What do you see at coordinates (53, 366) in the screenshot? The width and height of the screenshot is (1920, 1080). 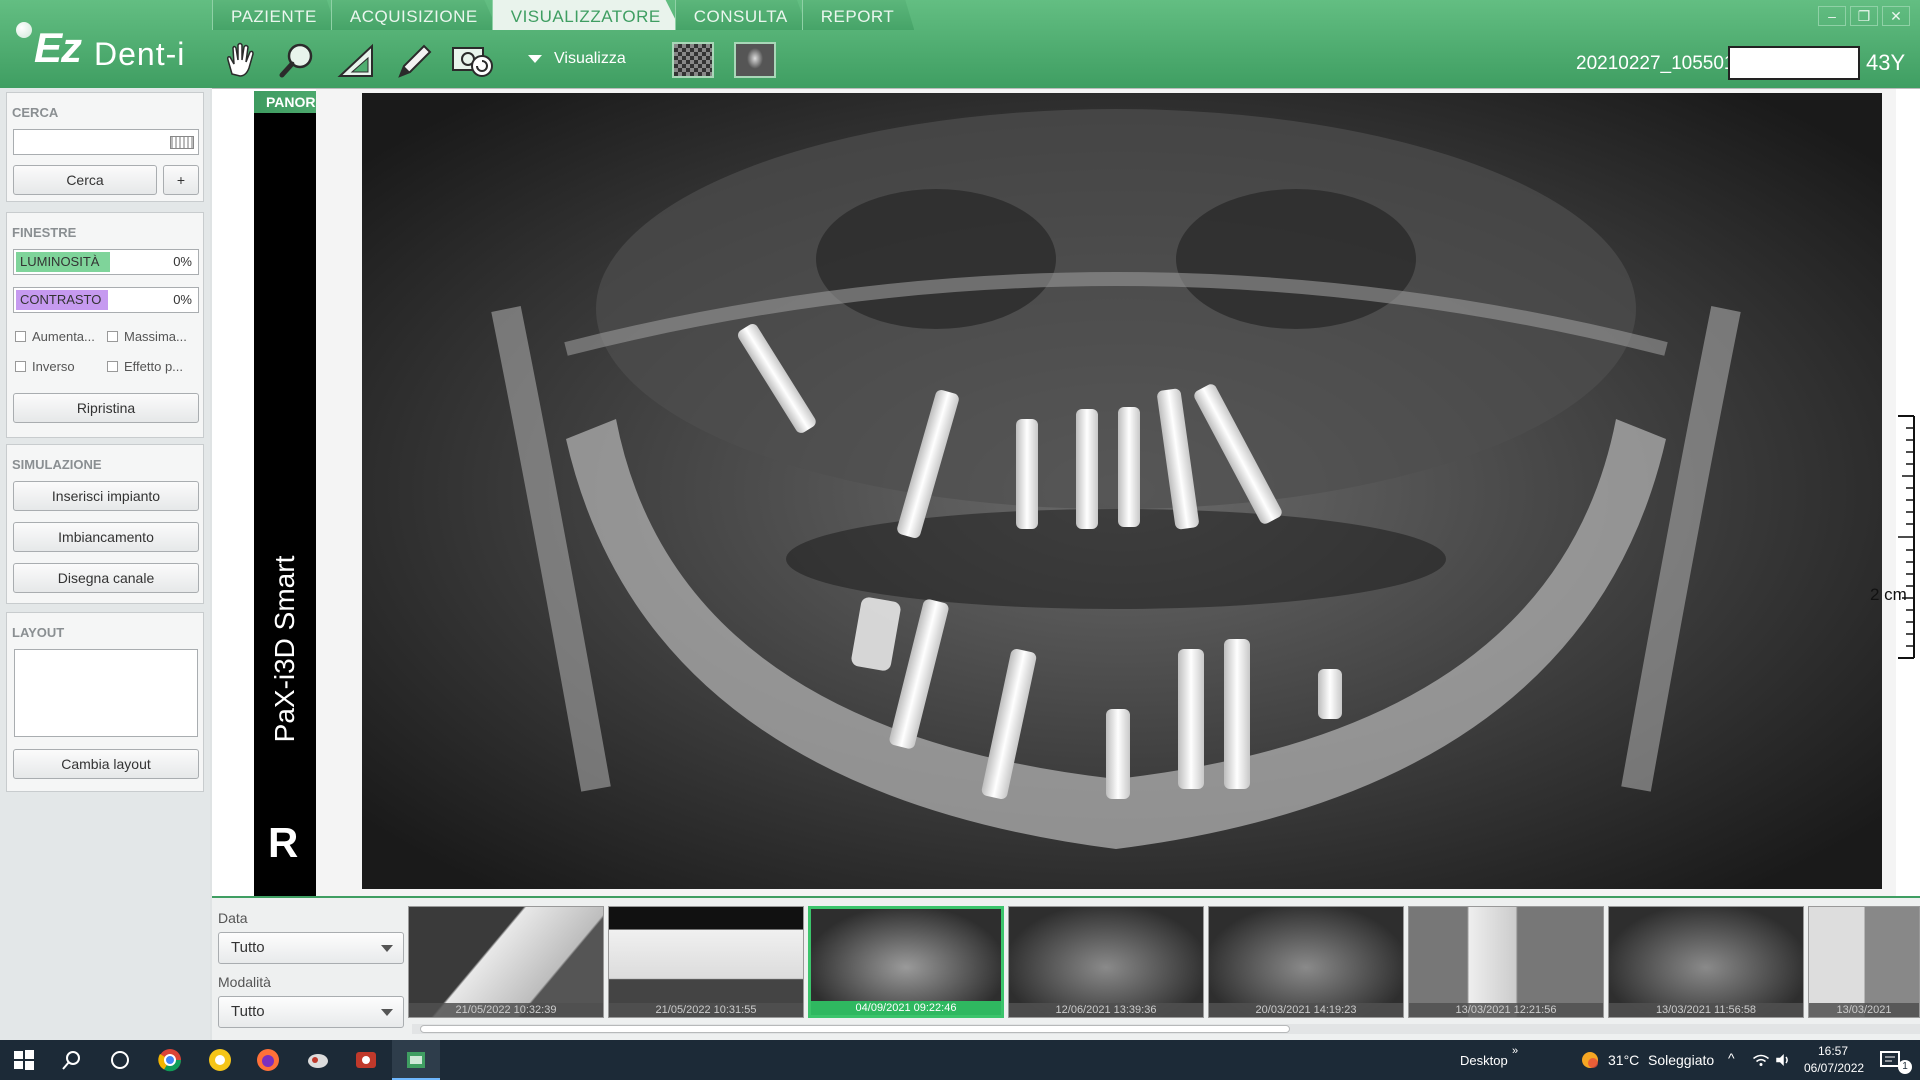 I see `check-inverso-label: Inverso` at bounding box center [53, 366].